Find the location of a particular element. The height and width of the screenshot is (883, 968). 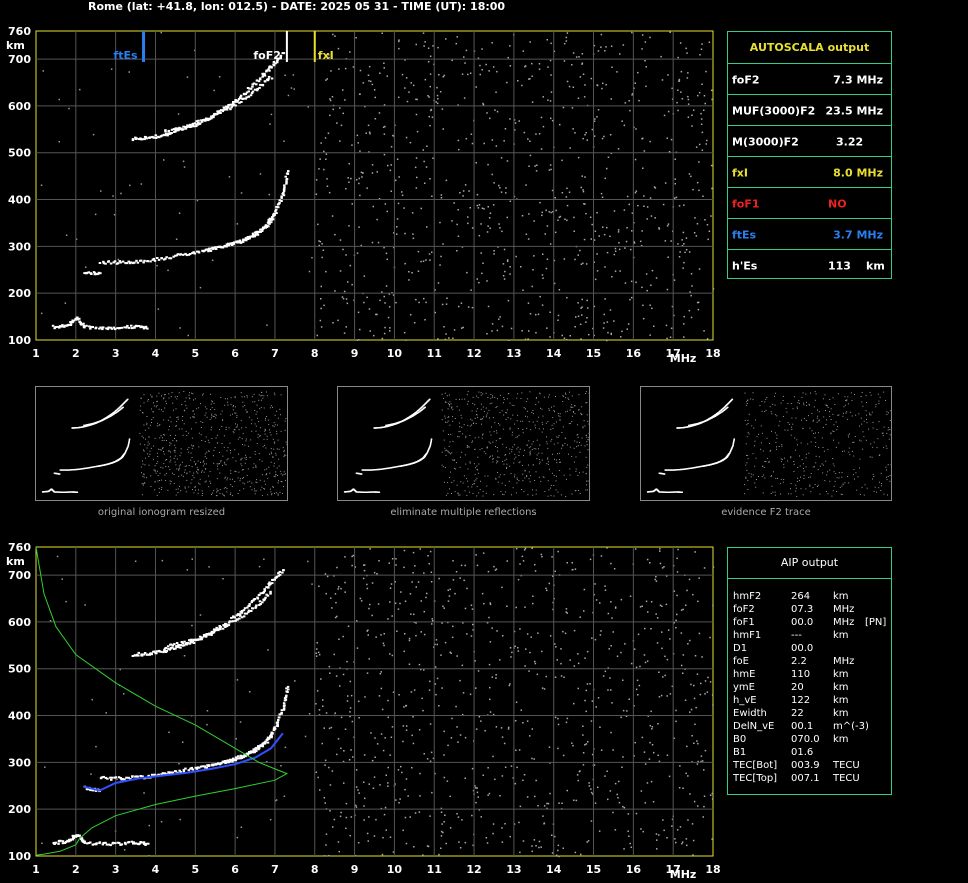

aip-row-label: hmE is located at coordinates (744, 674).